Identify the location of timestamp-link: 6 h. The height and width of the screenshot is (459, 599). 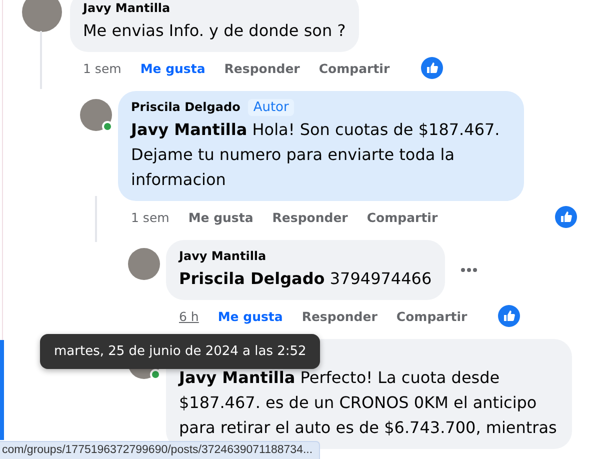
(189, 316).